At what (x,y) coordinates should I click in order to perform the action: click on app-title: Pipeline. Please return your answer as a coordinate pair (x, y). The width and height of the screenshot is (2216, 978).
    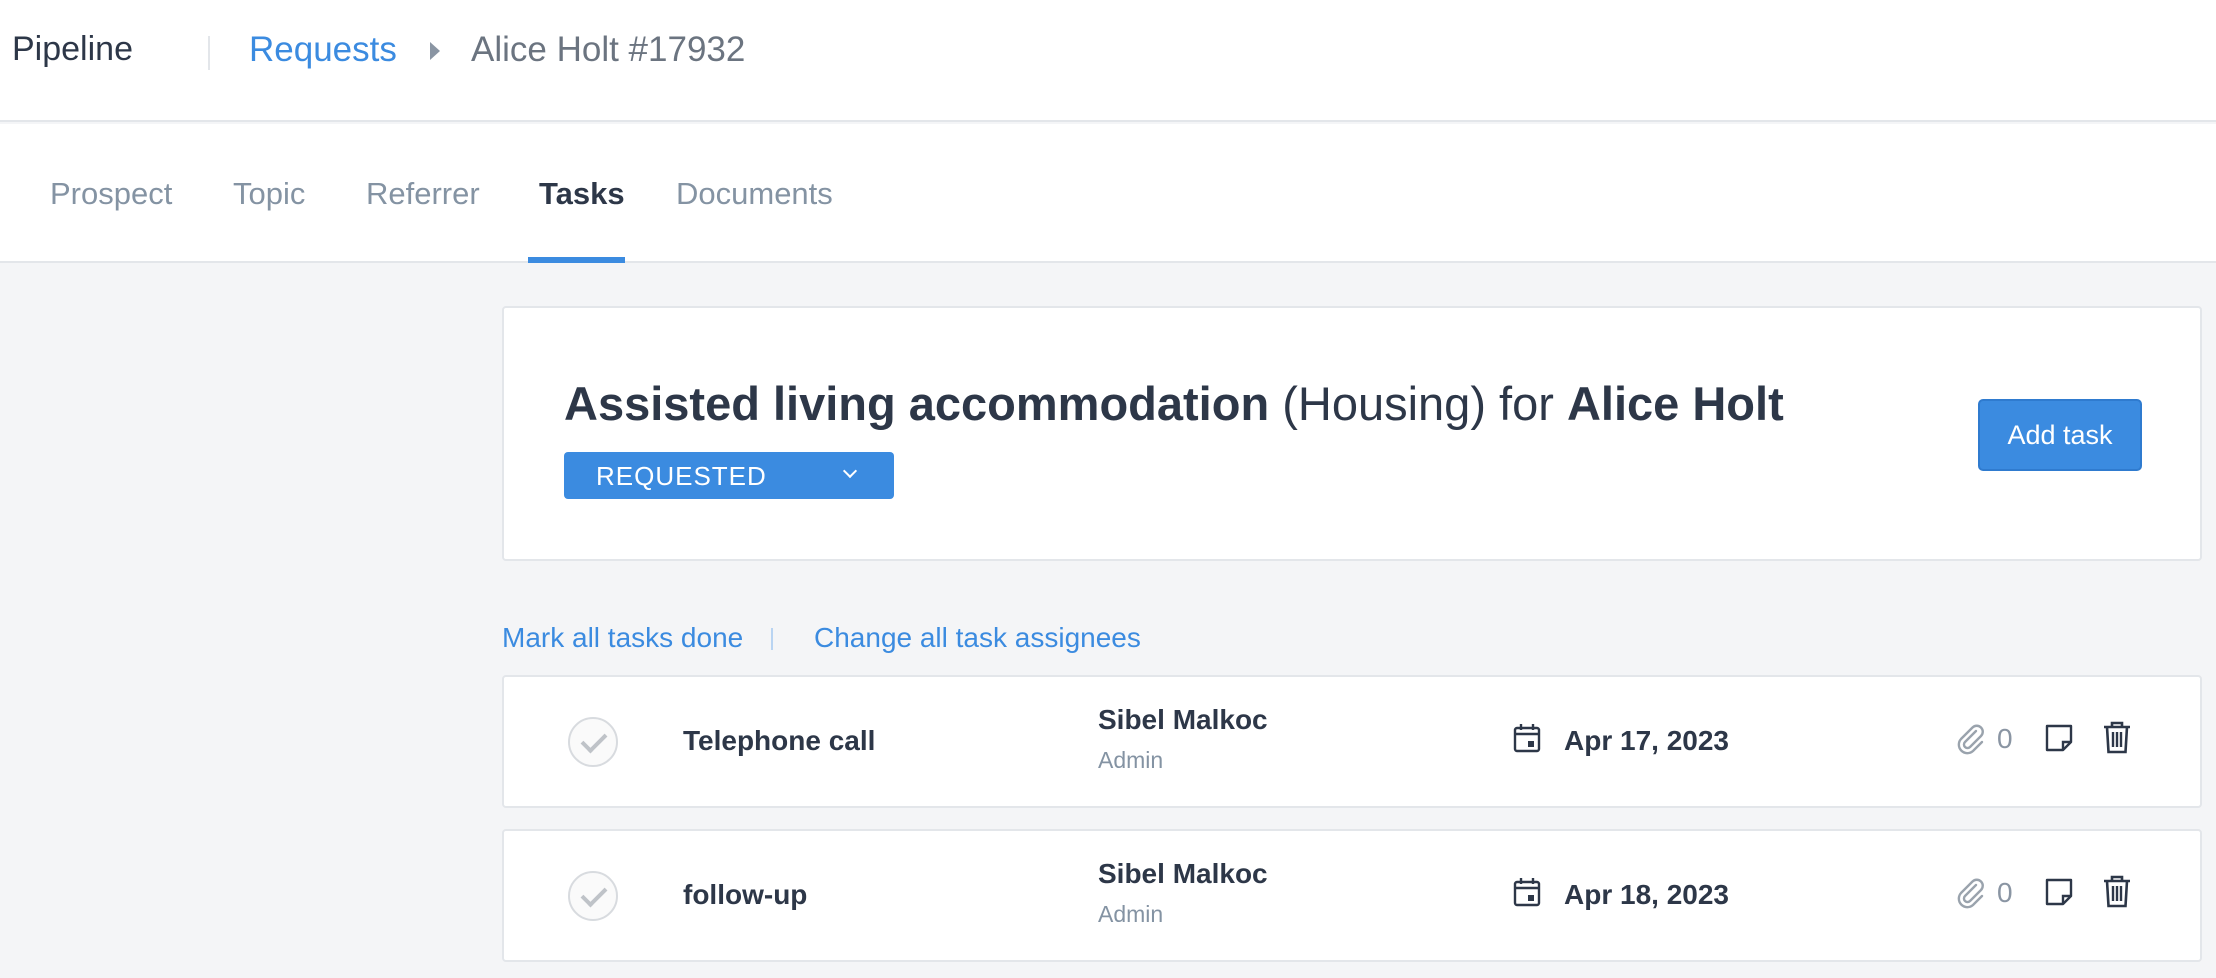
    Looking at the image, I should click on (72, 49).